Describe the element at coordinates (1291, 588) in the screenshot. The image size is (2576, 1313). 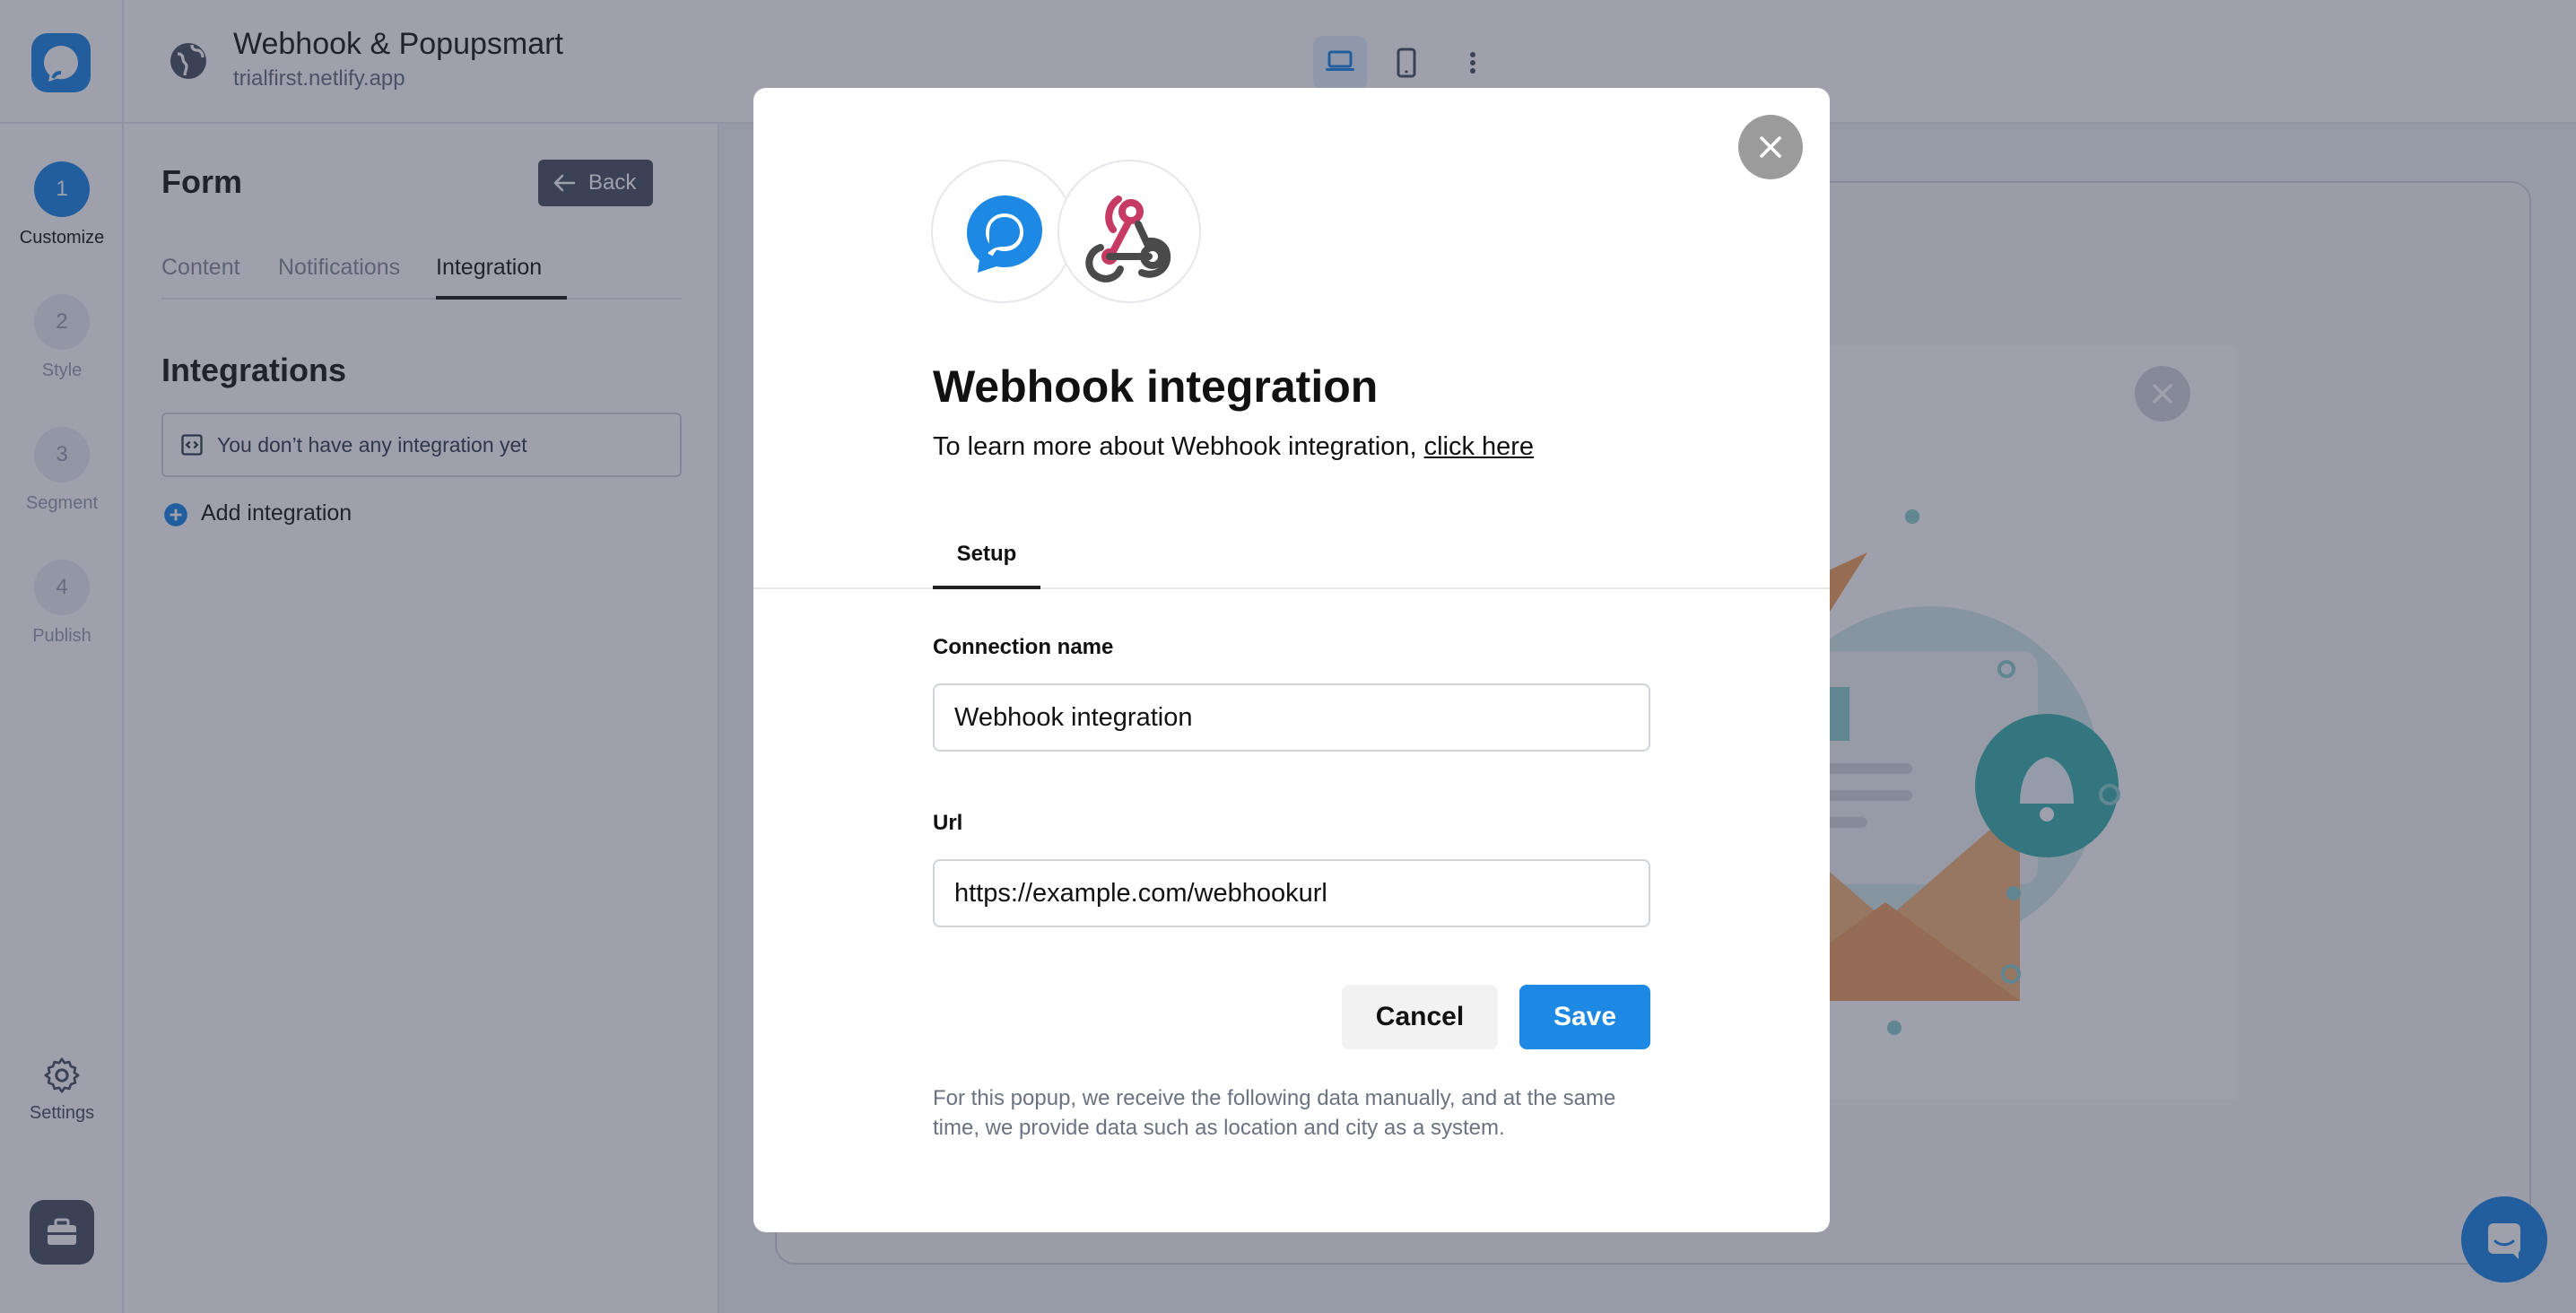
I see `tab-divider` at that location.